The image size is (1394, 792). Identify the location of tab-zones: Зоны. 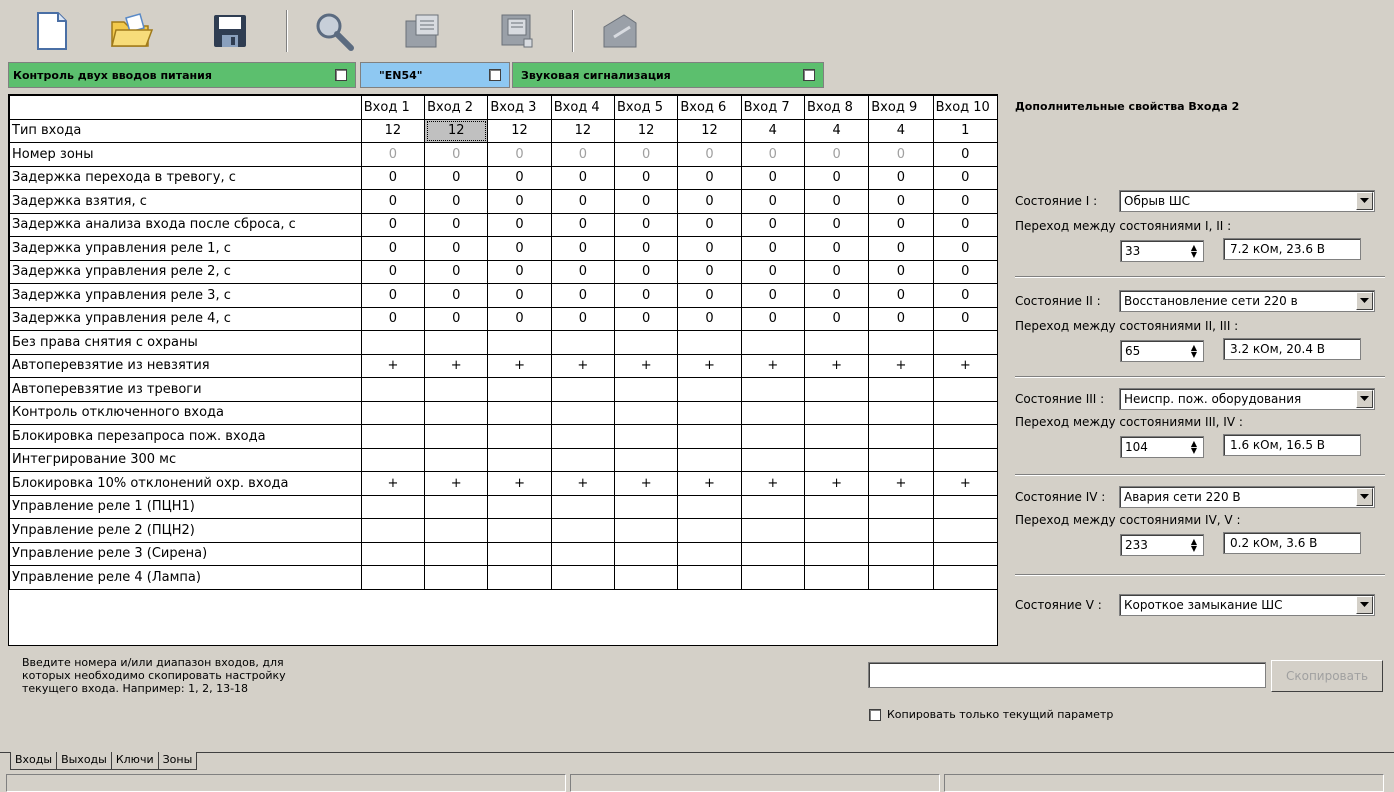
(177, 761).